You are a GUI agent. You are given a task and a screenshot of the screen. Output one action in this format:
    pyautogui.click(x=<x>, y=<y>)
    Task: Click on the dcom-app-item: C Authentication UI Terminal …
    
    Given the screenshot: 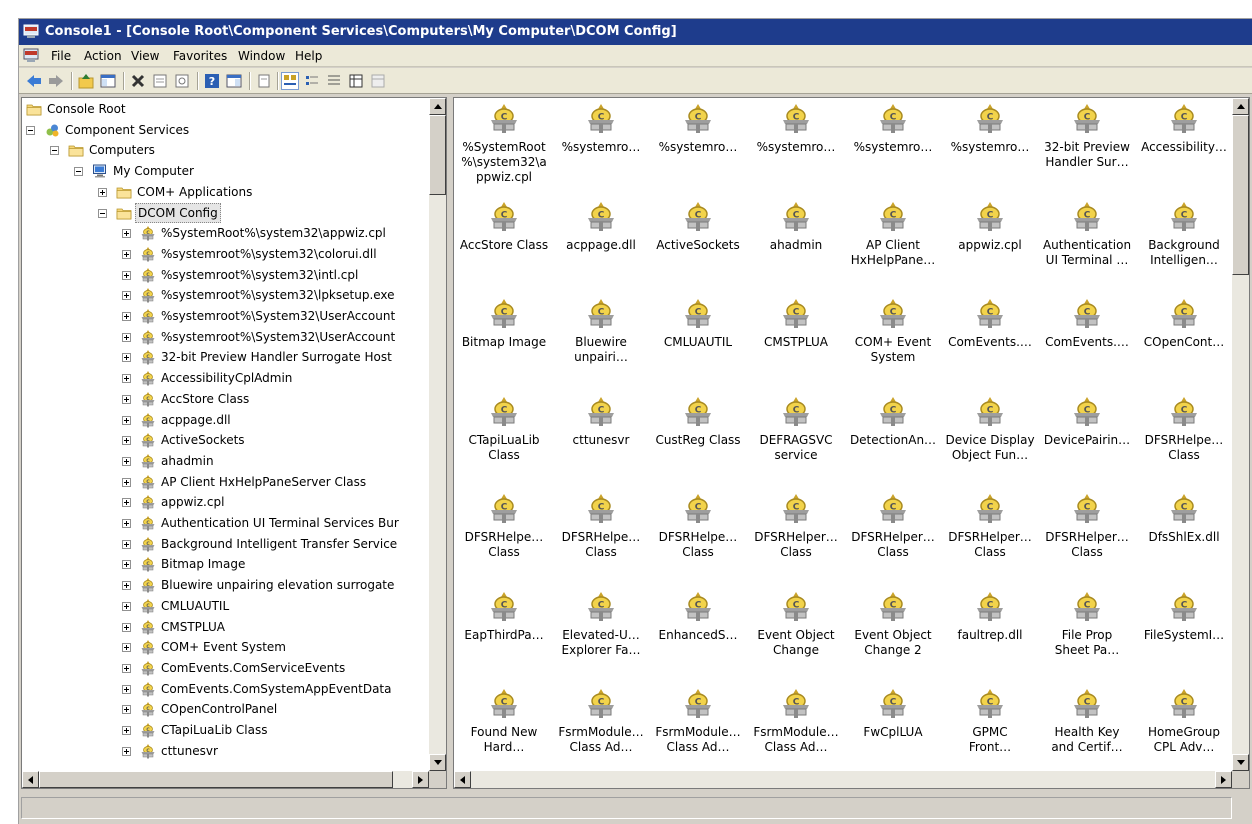 What is the action you would take?
    pyautogui.click(x=1087, y=242)
    